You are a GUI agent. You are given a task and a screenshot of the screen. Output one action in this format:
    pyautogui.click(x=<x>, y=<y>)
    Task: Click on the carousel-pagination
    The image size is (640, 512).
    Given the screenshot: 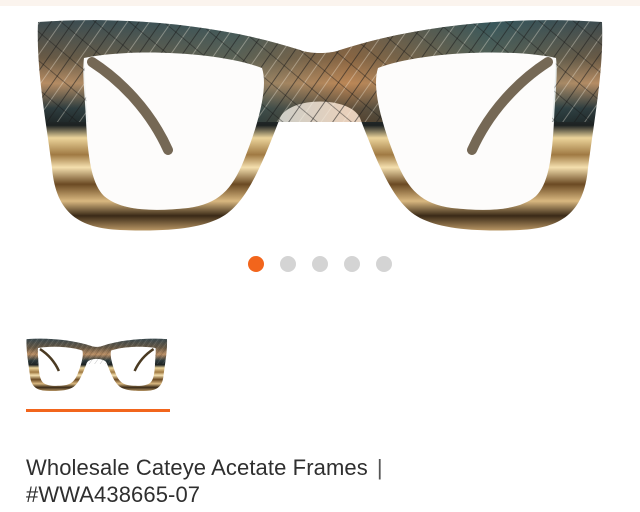 What is the action you would take?
    pyautogui.click(x=320, y=264)
    